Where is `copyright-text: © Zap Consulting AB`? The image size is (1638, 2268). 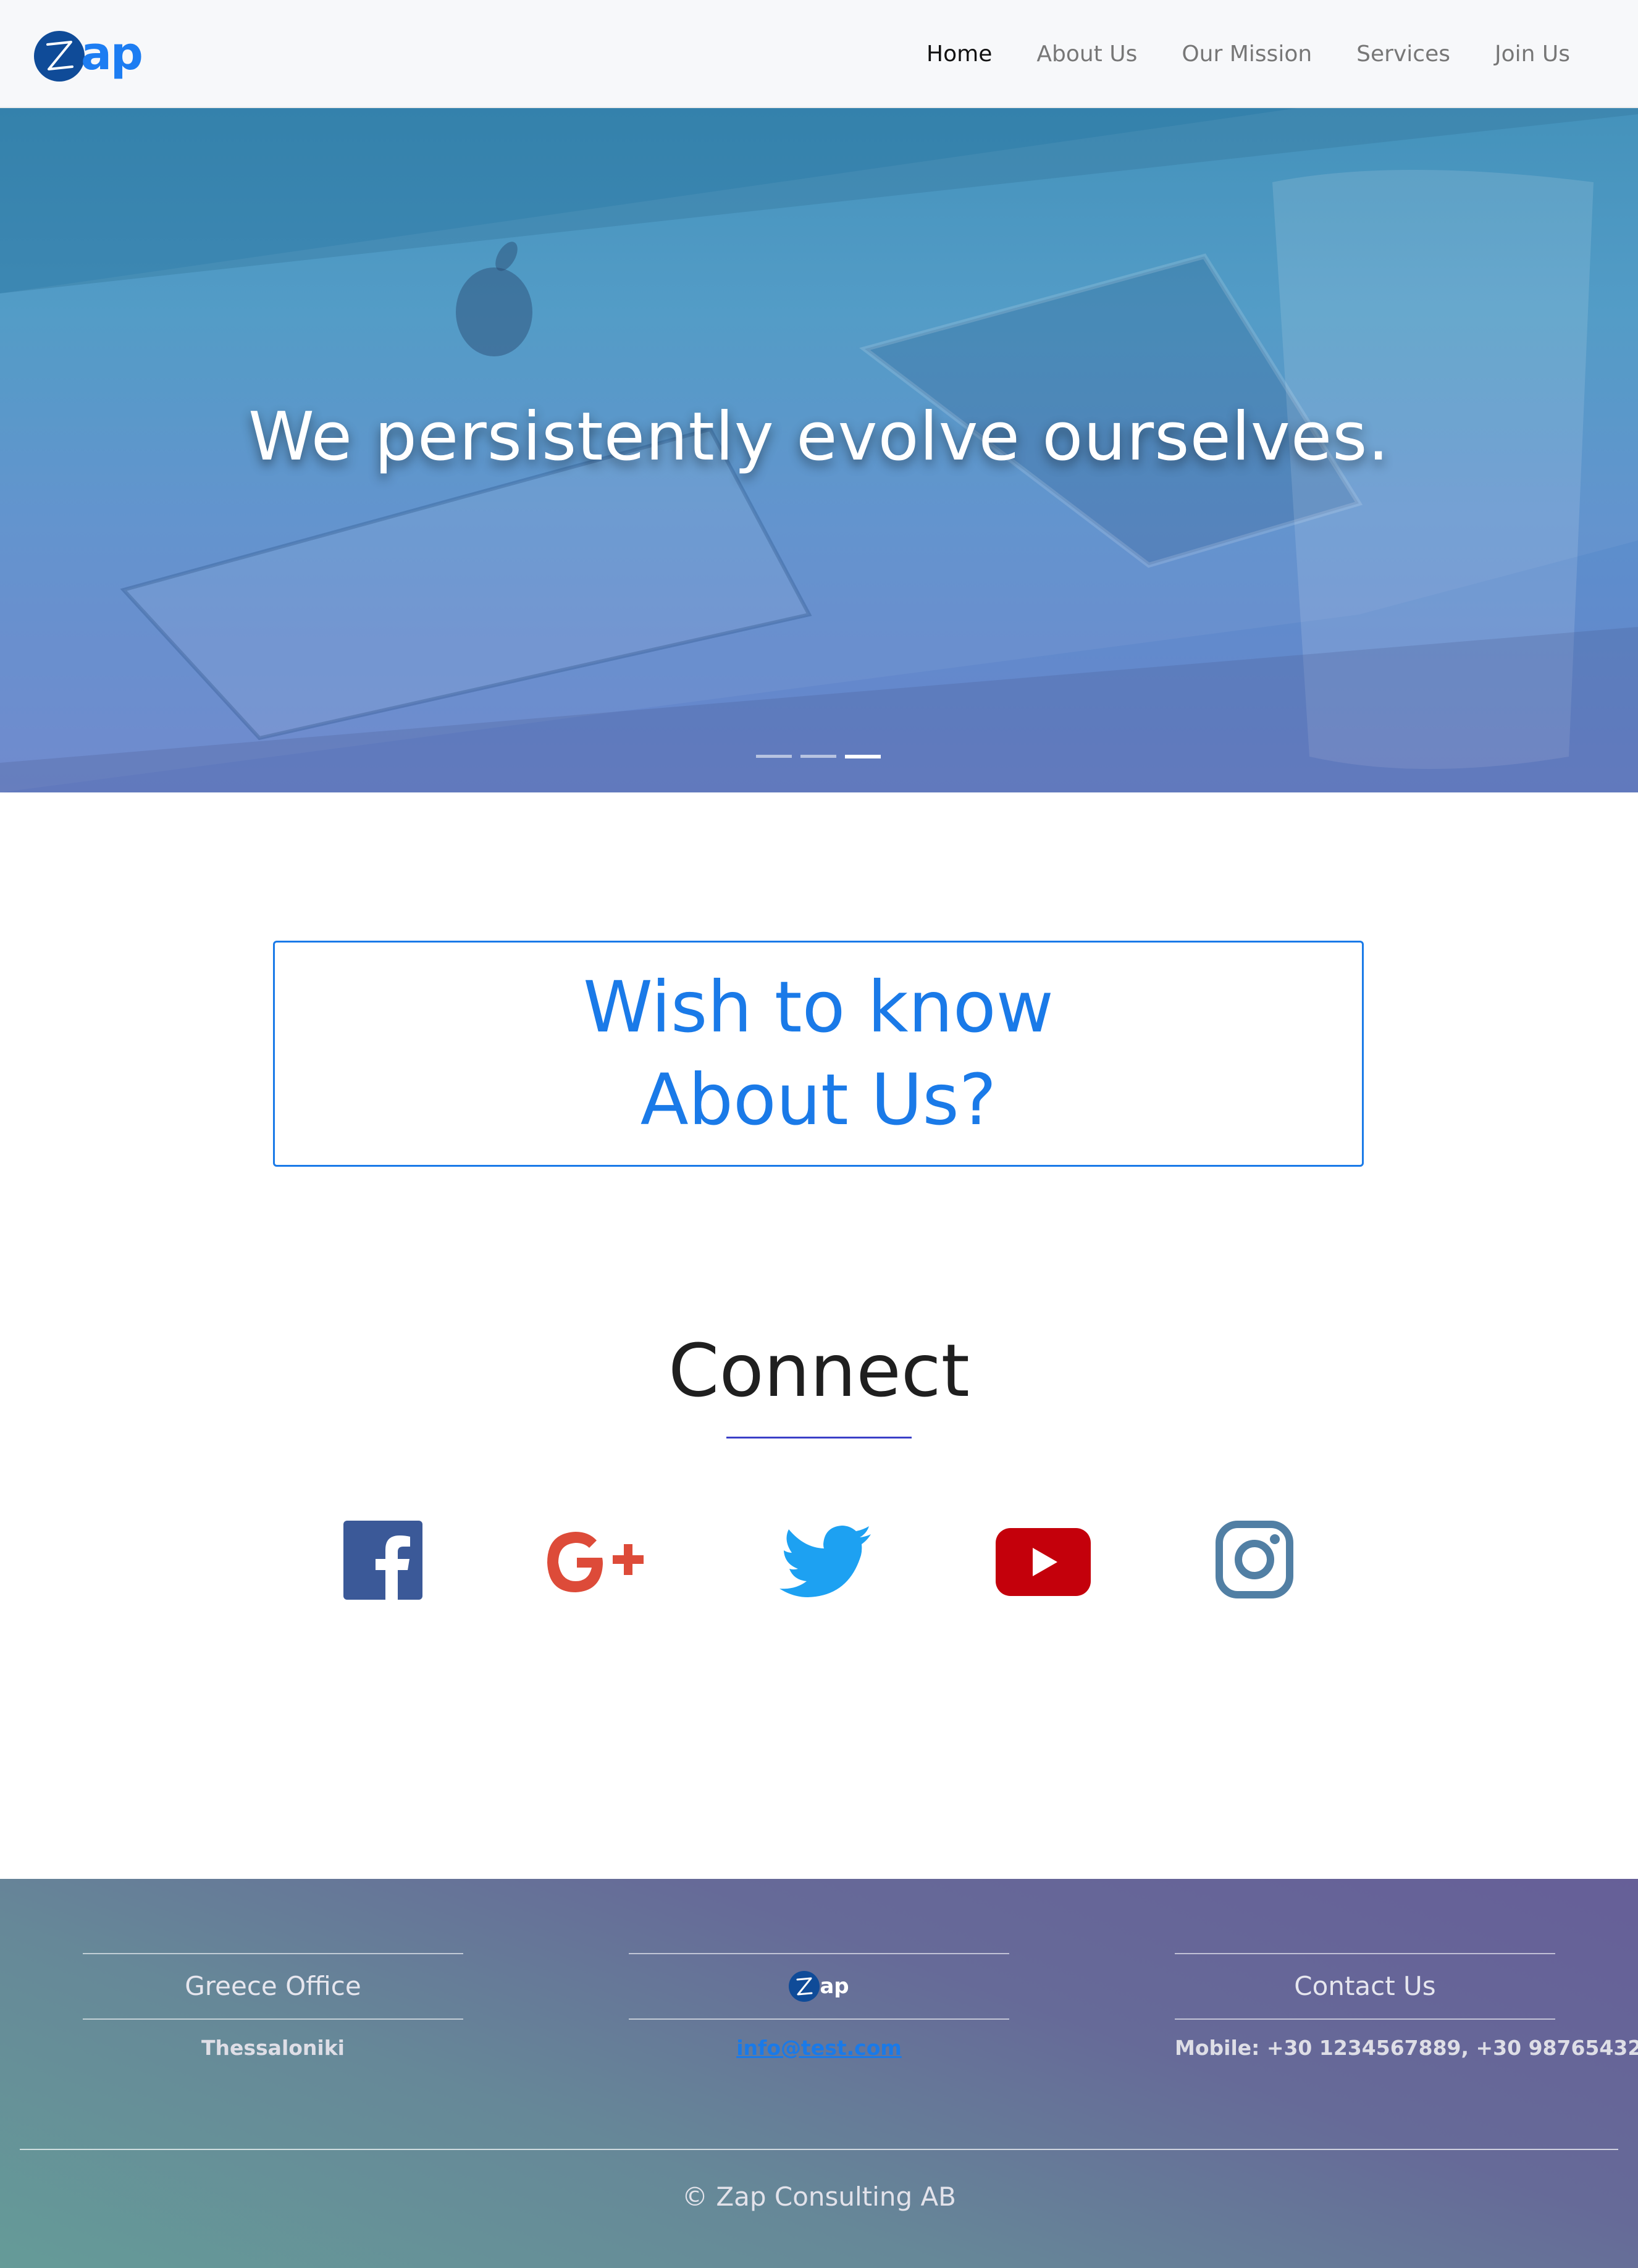 copyright-text: © Zap Consulting AB is located at coordinates (819, 2197).